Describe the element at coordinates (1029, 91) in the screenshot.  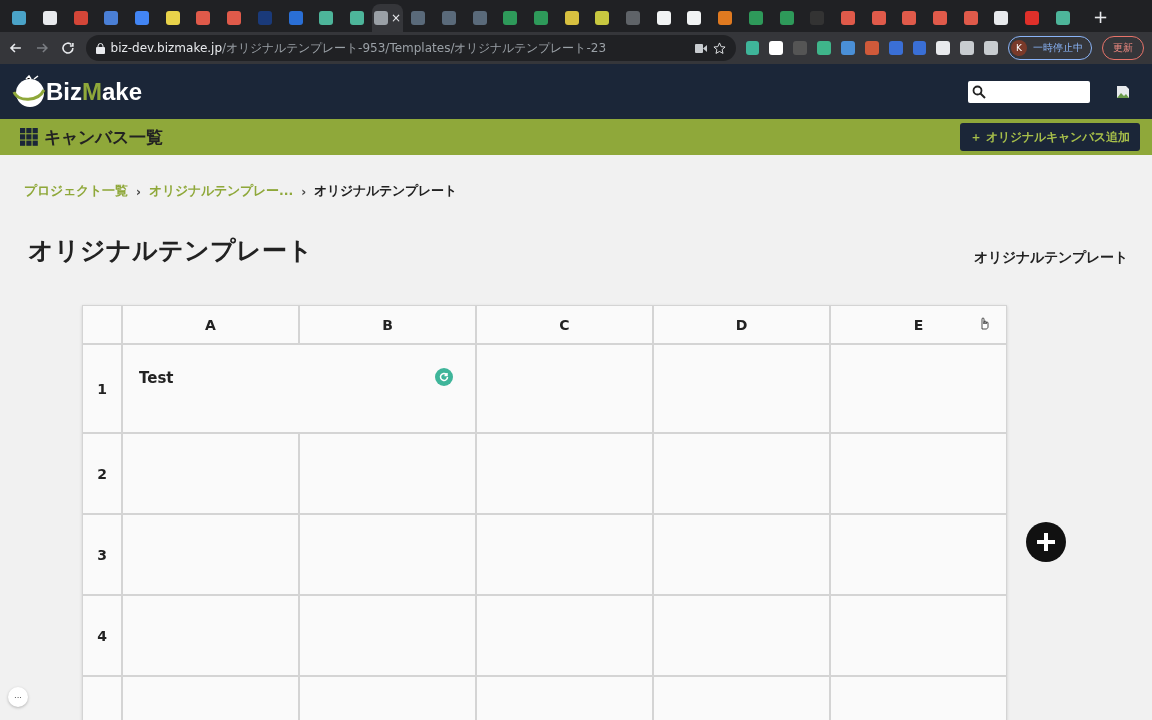
I see `search-field` at that location.